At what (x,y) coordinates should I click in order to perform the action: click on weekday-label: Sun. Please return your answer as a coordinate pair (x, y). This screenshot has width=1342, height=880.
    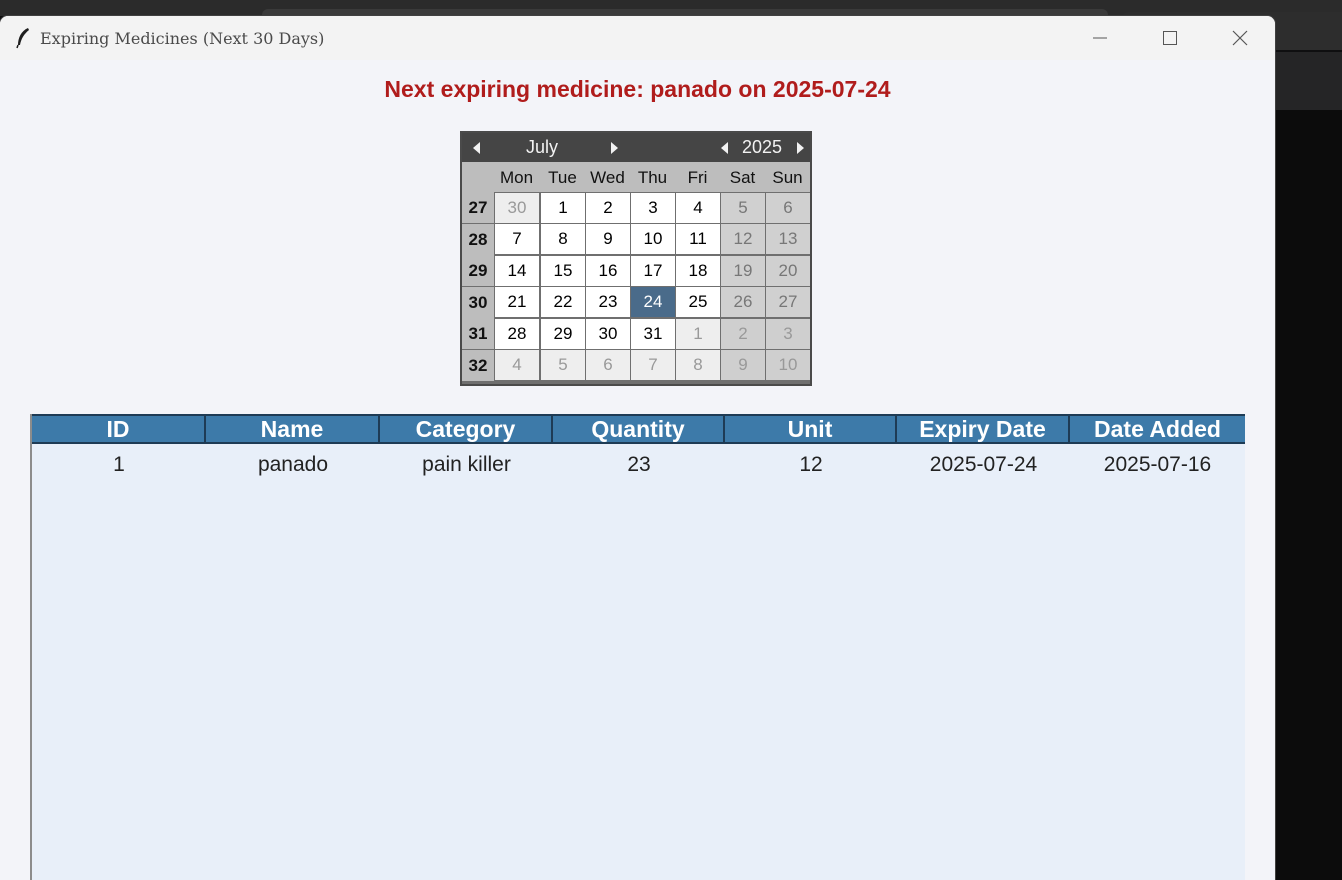
    Looking at the image, I should click on (787, 177).